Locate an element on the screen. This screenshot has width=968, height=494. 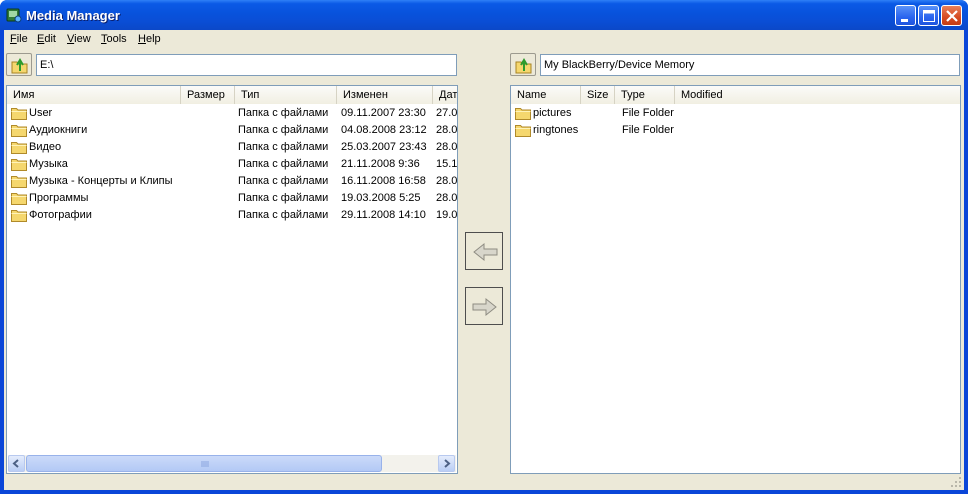
minimize-icon is located at coordinates (904, 20).